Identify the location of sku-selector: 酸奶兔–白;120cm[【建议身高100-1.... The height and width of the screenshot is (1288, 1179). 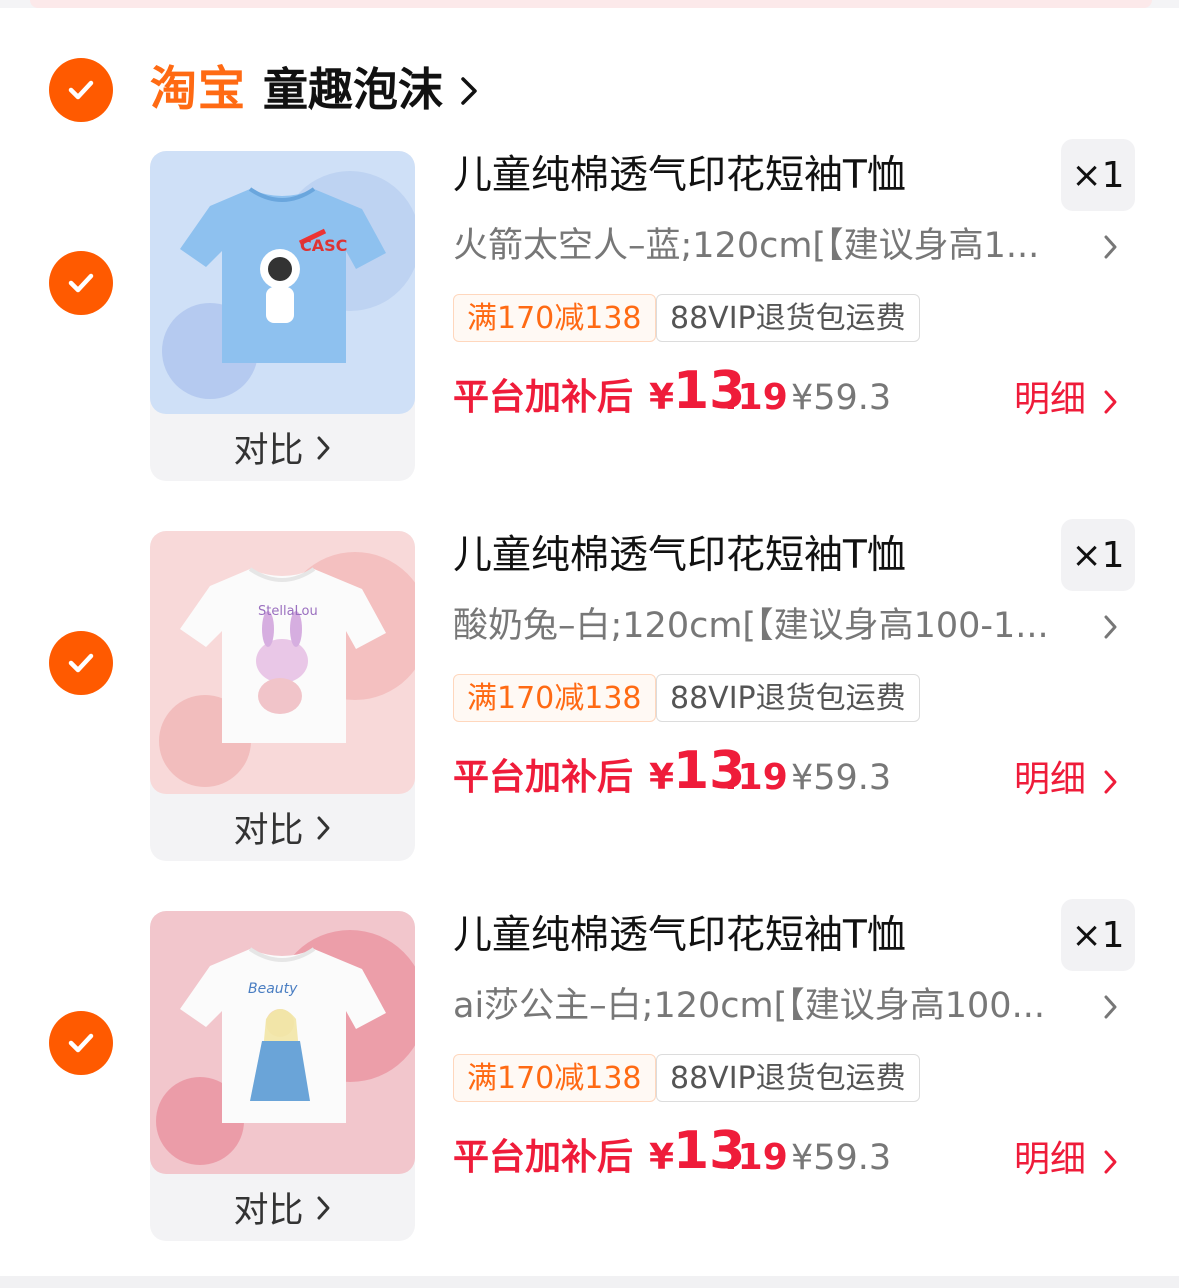
(773, 626).